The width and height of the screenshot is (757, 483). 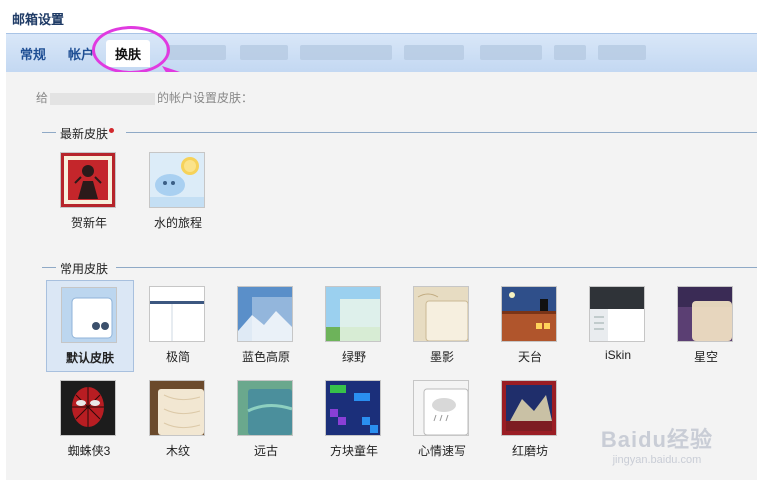 I want to click on skin-description: 给的帐户设置皮肤：, so click(x=145, y=98).